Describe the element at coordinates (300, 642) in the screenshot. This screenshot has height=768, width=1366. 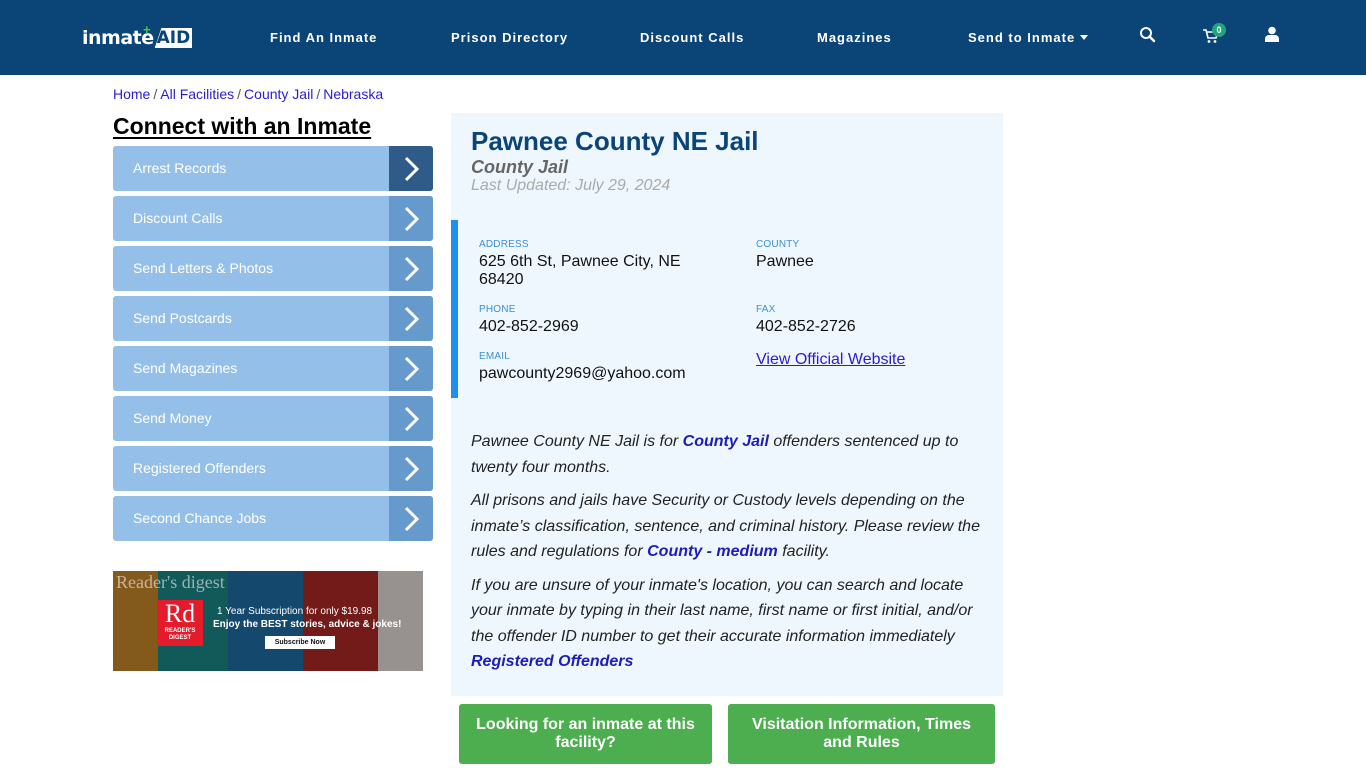
I see `ad-subscribe-button: Subscribe Now` at that location.